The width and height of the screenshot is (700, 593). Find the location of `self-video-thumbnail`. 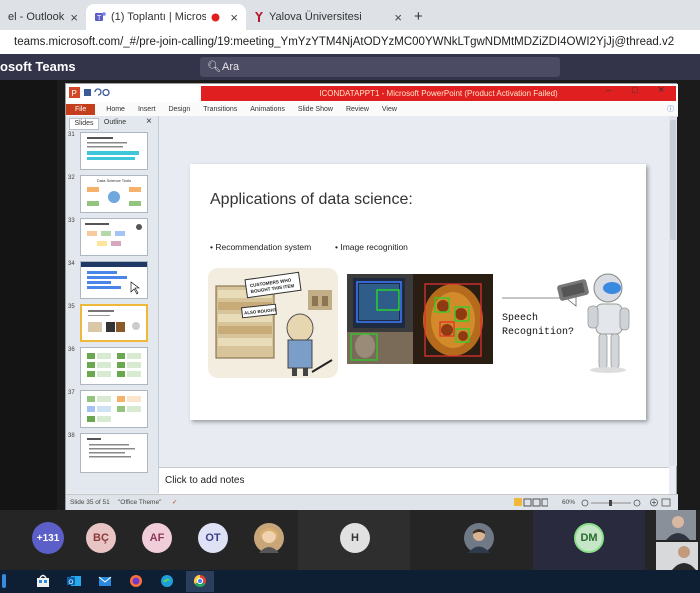

self-video-thumbnail is located at coordinates (676, 525).